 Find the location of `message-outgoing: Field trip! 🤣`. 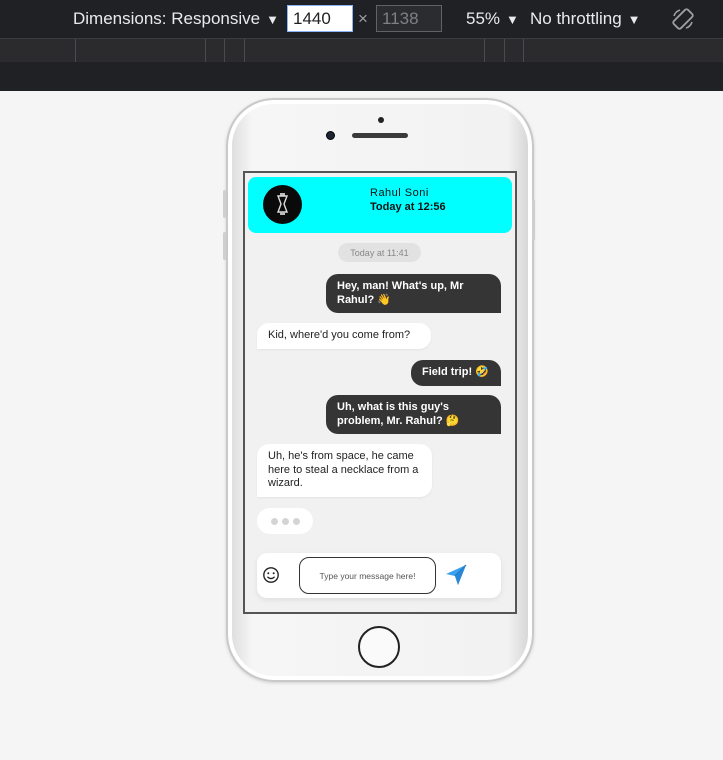

message-outgoing: Field trip! 🤣 is located at coordinates (456, 373).